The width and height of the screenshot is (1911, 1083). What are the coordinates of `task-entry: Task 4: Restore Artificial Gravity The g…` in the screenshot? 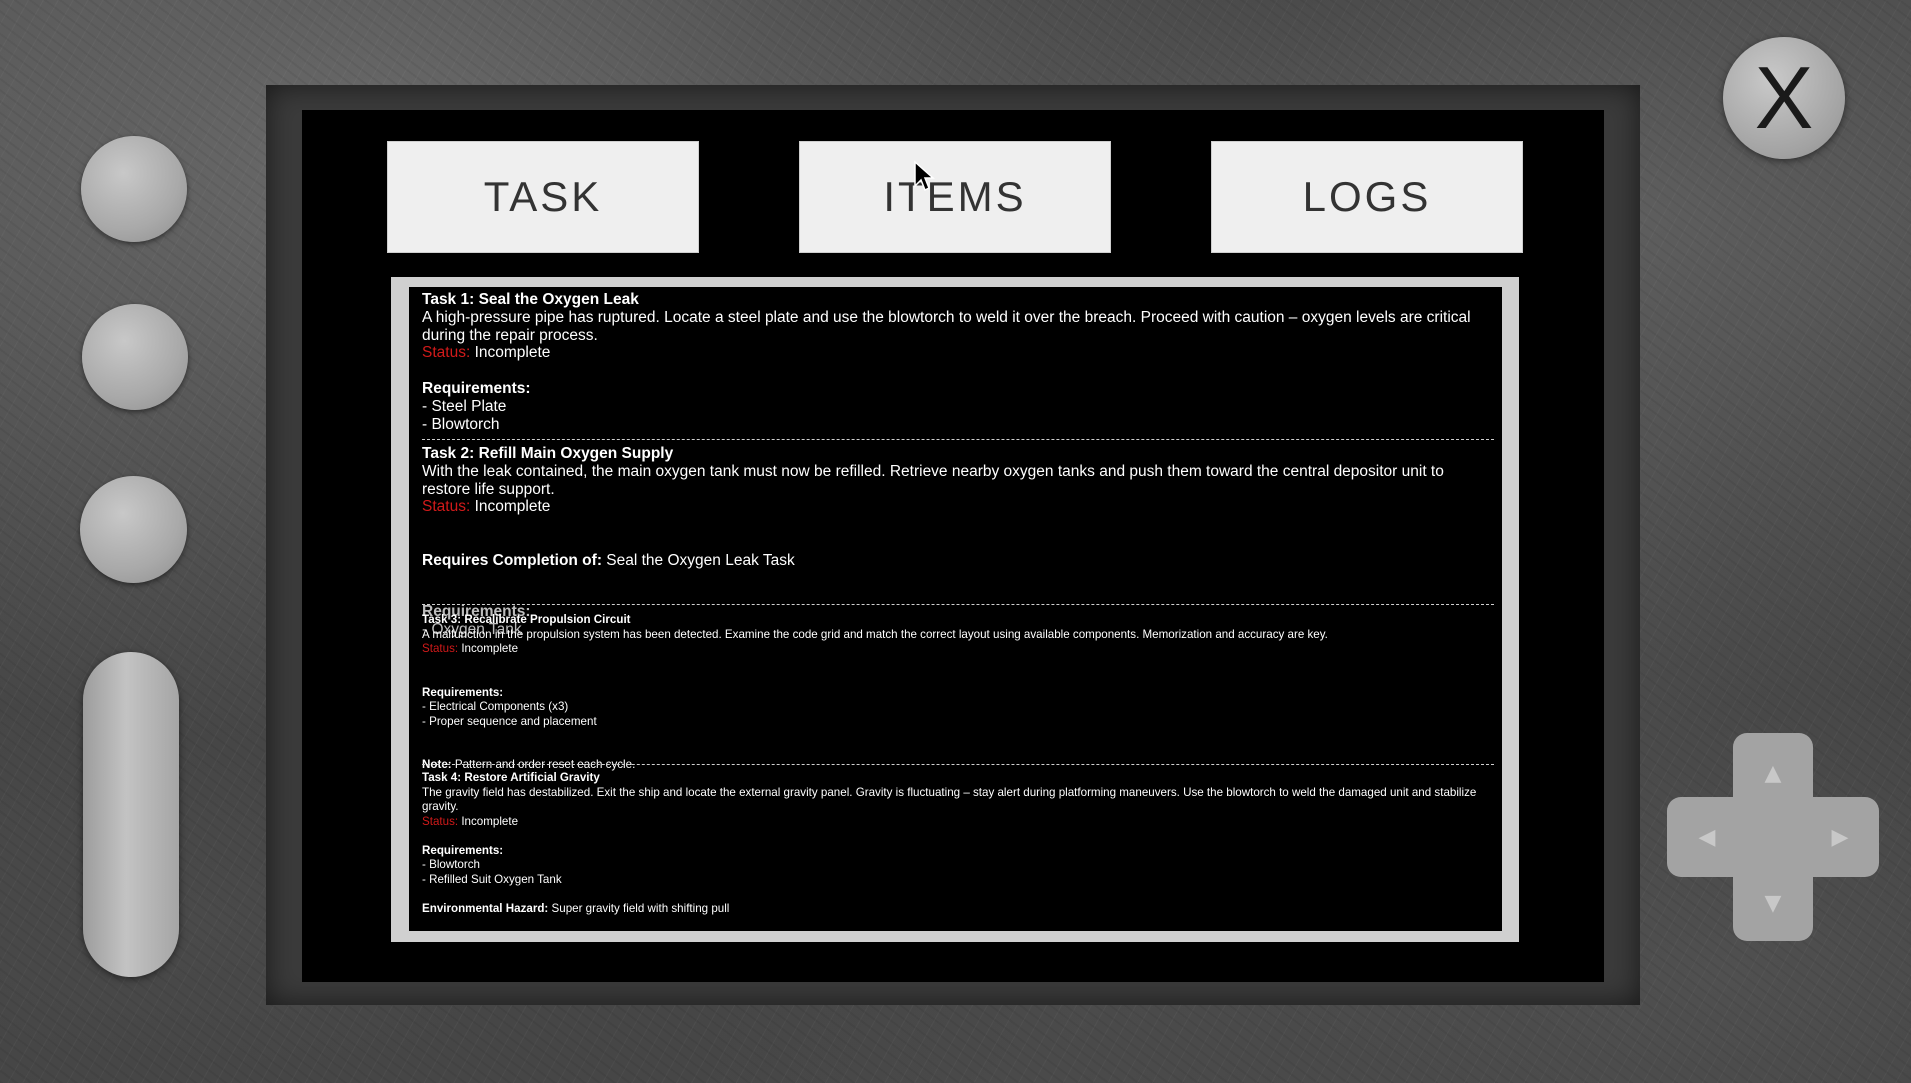 It's located at (950, 843).